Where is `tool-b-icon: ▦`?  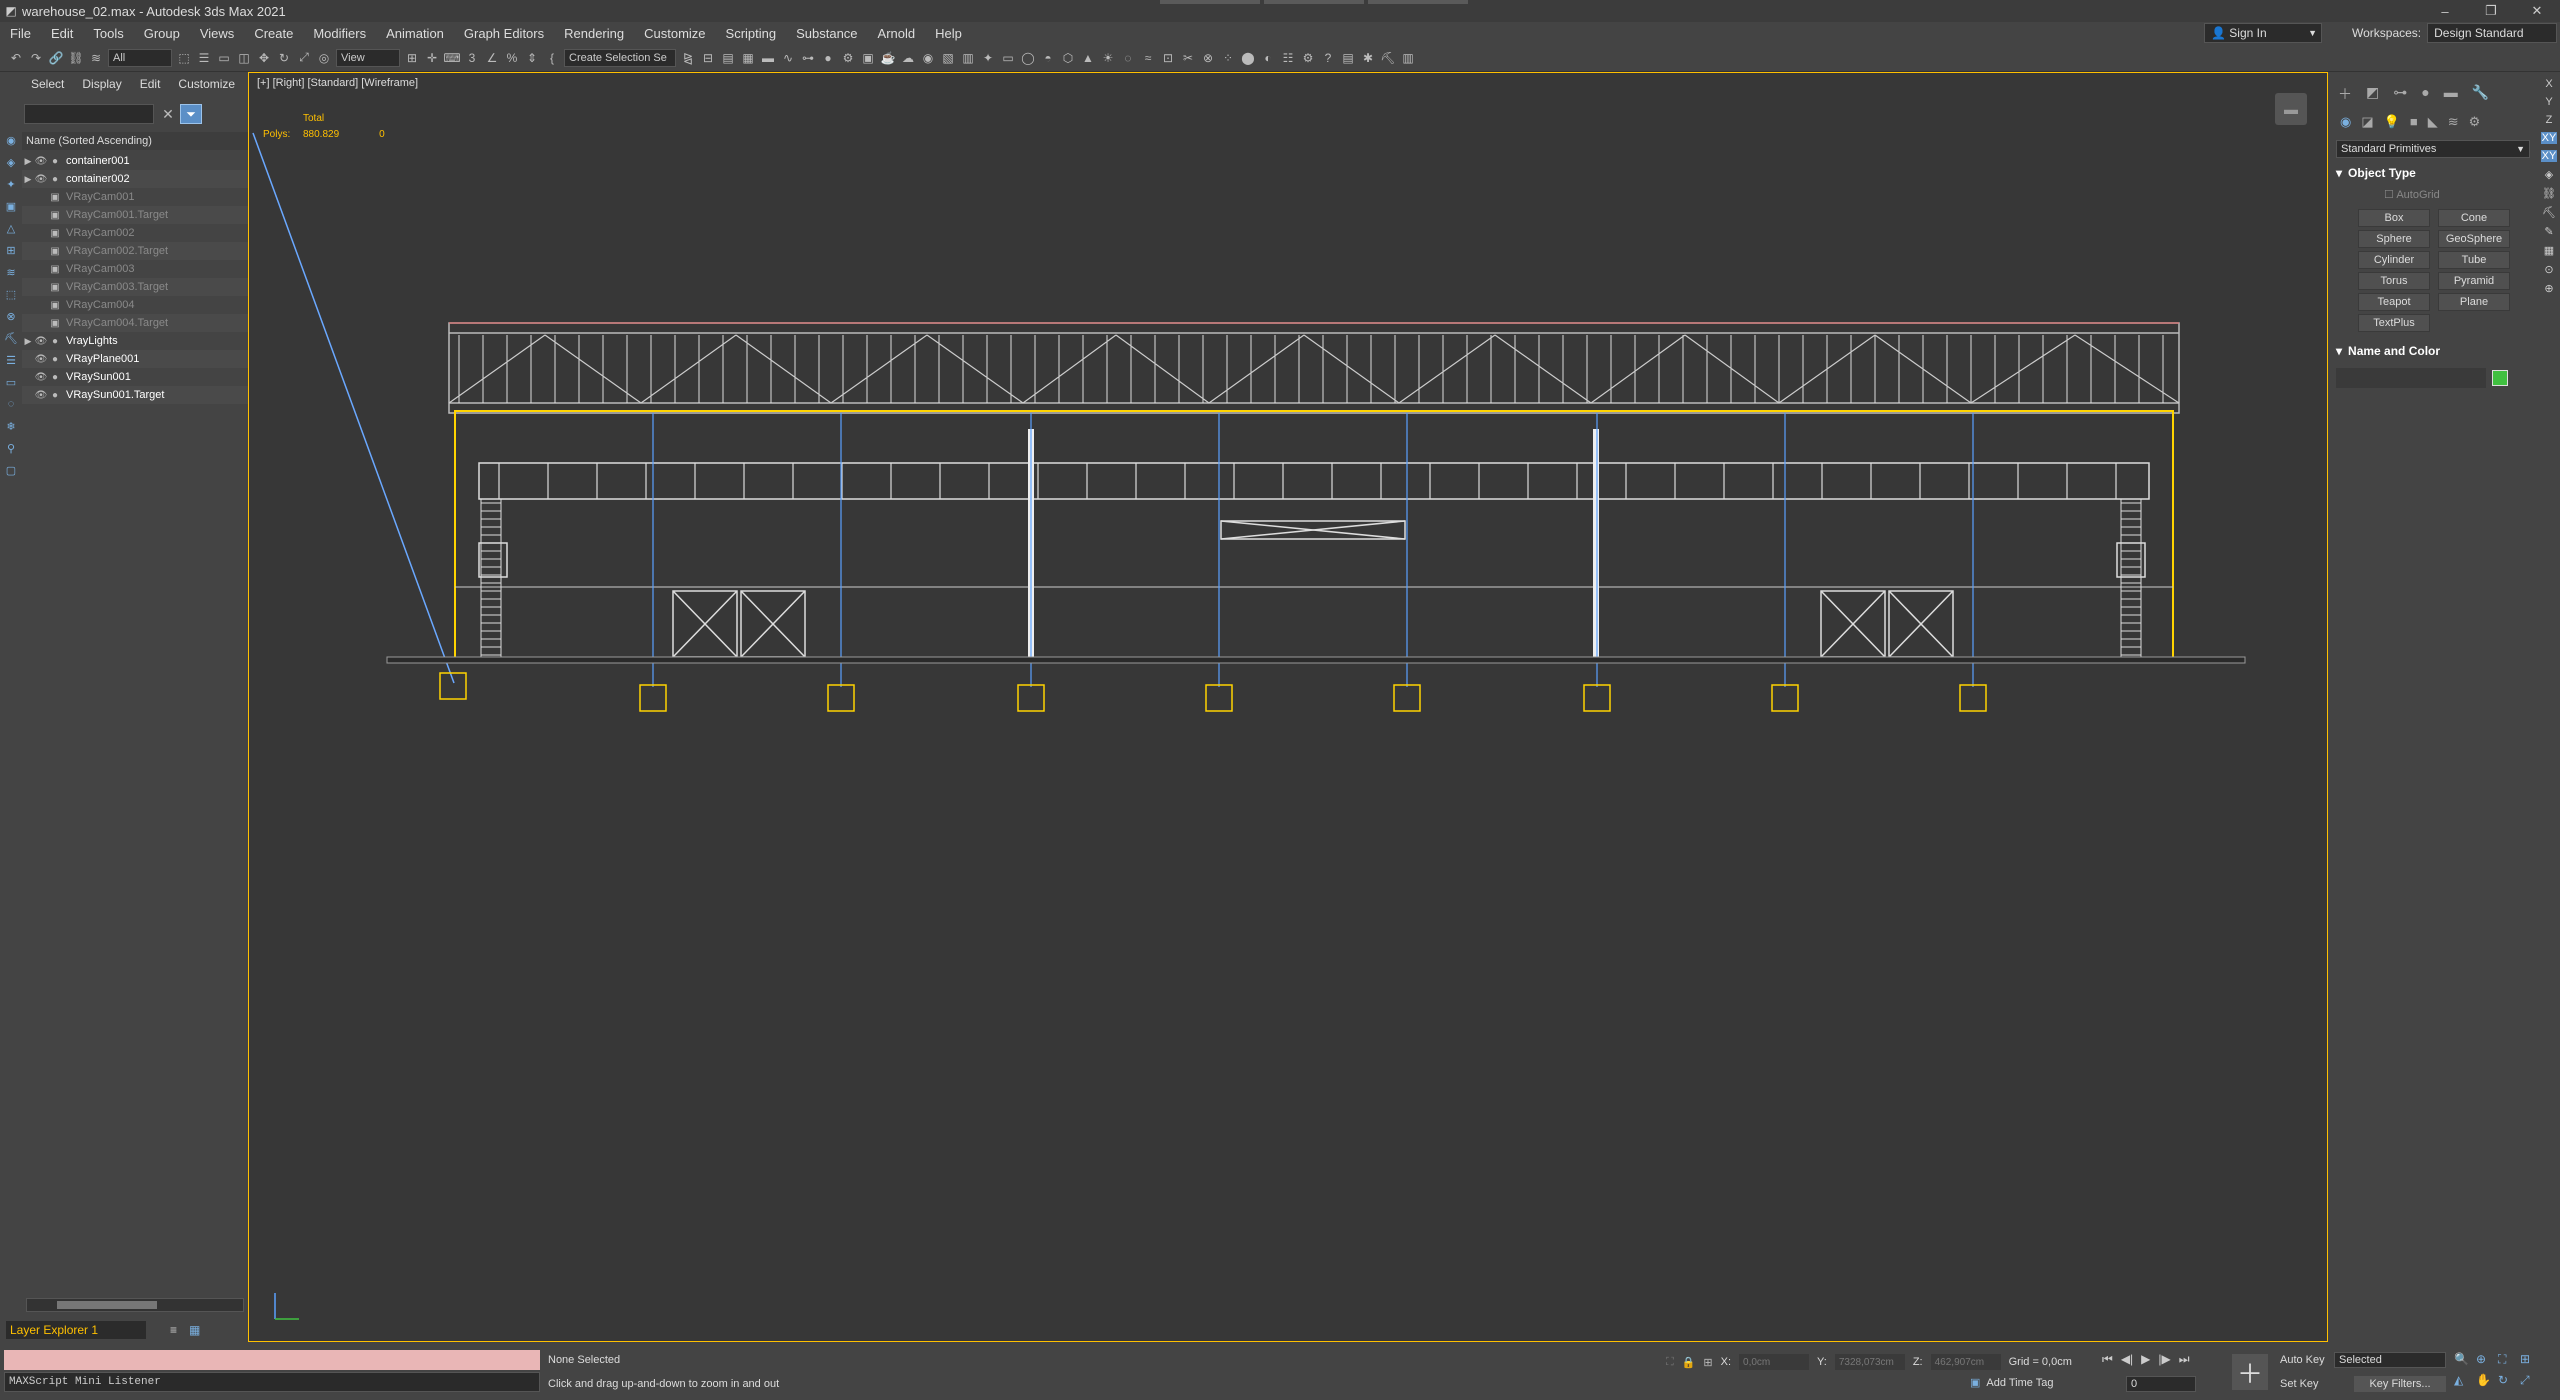
tool-b-icon: ▦ is located at coordinates (2549, 250).